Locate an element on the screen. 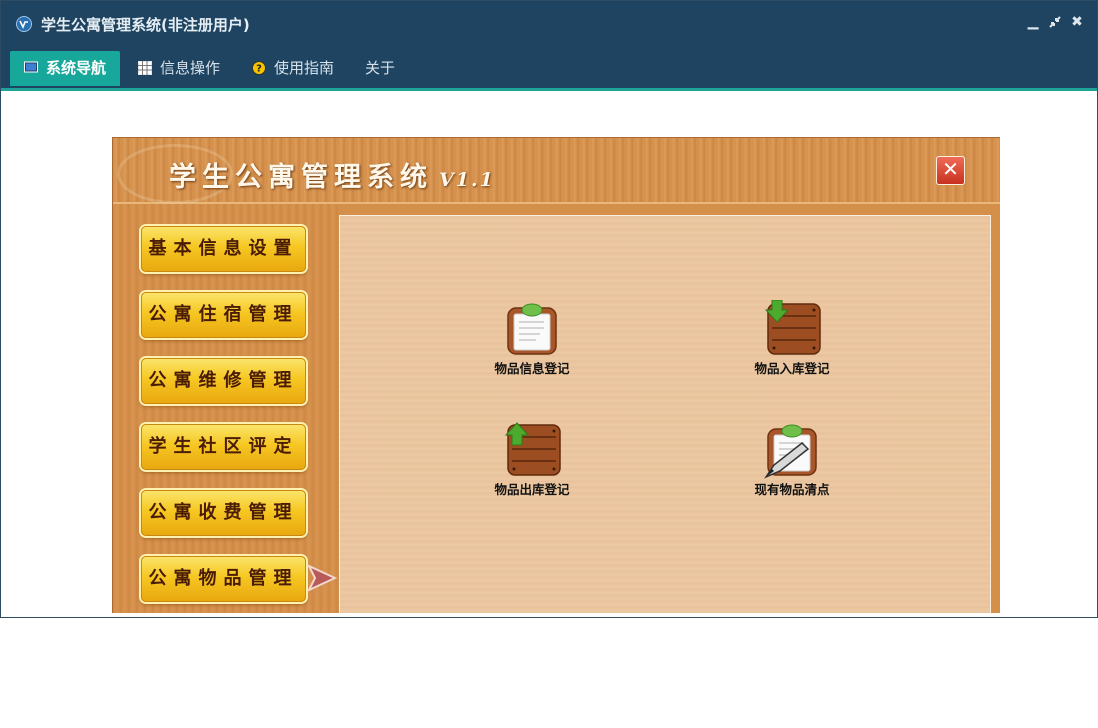  clipboard-icon is located at coordinates (532, 329).